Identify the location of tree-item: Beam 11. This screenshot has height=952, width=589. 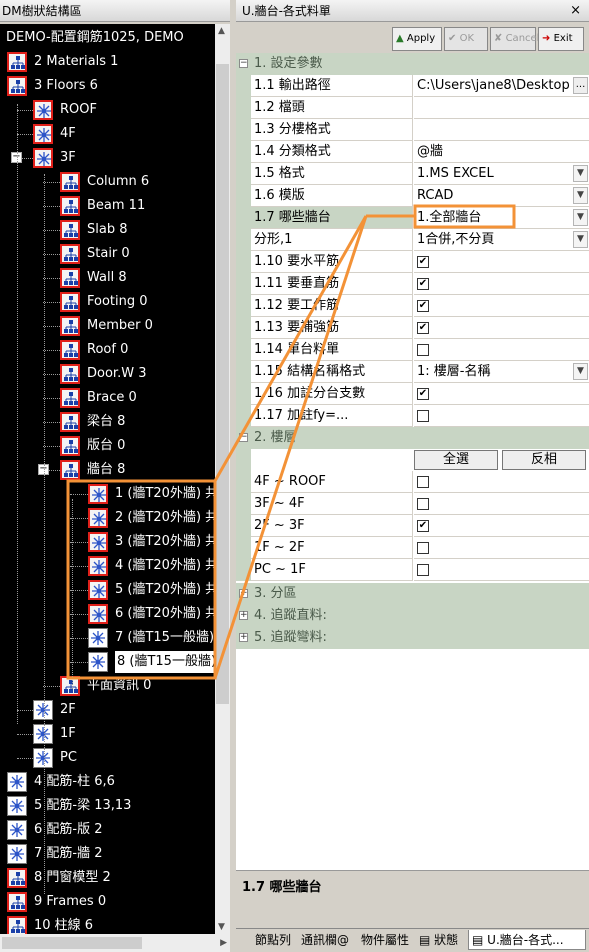
(107, 206).